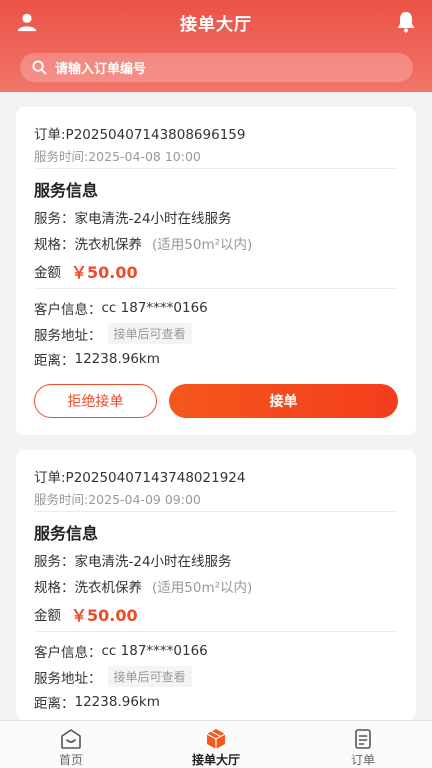 This screenshot has height=768, width=432. I want to click on tab-orders: 订单, so click(363, 744).